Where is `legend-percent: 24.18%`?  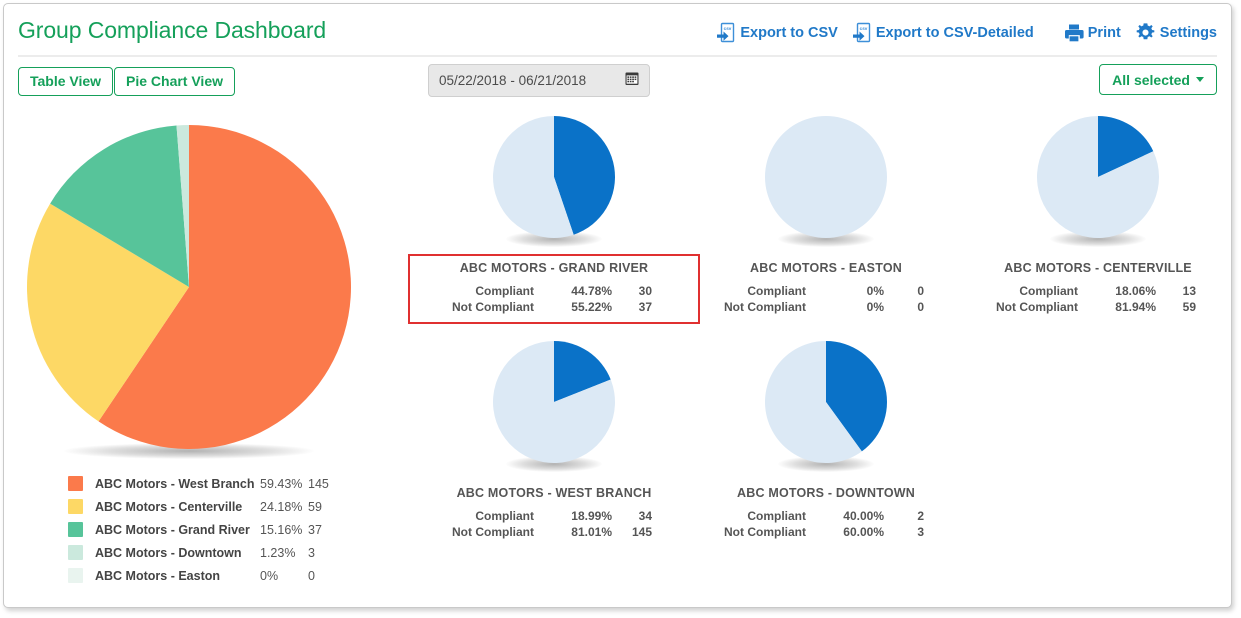
legend-percent: 24.18% is located at coordinates (281, 506).